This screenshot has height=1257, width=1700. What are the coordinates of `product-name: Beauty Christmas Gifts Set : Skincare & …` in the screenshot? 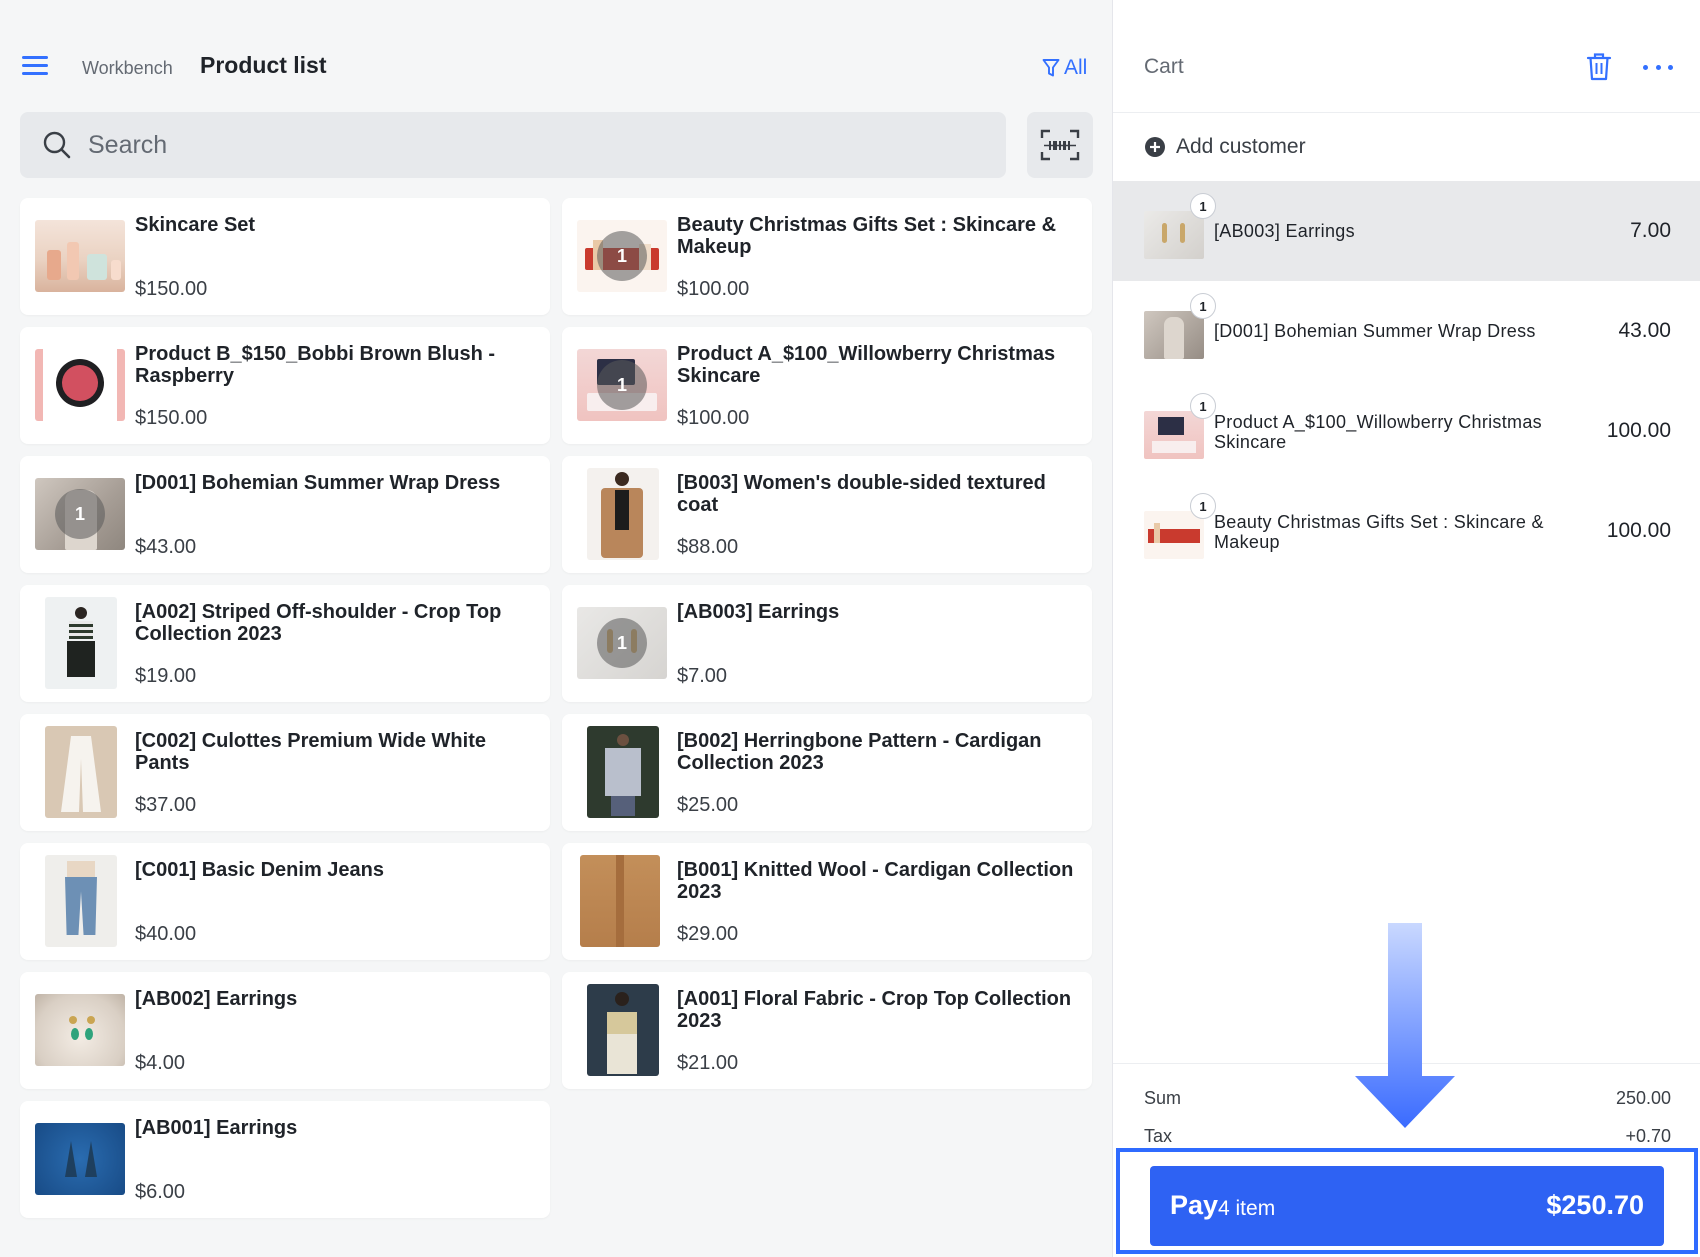 It's located at (867, 236).